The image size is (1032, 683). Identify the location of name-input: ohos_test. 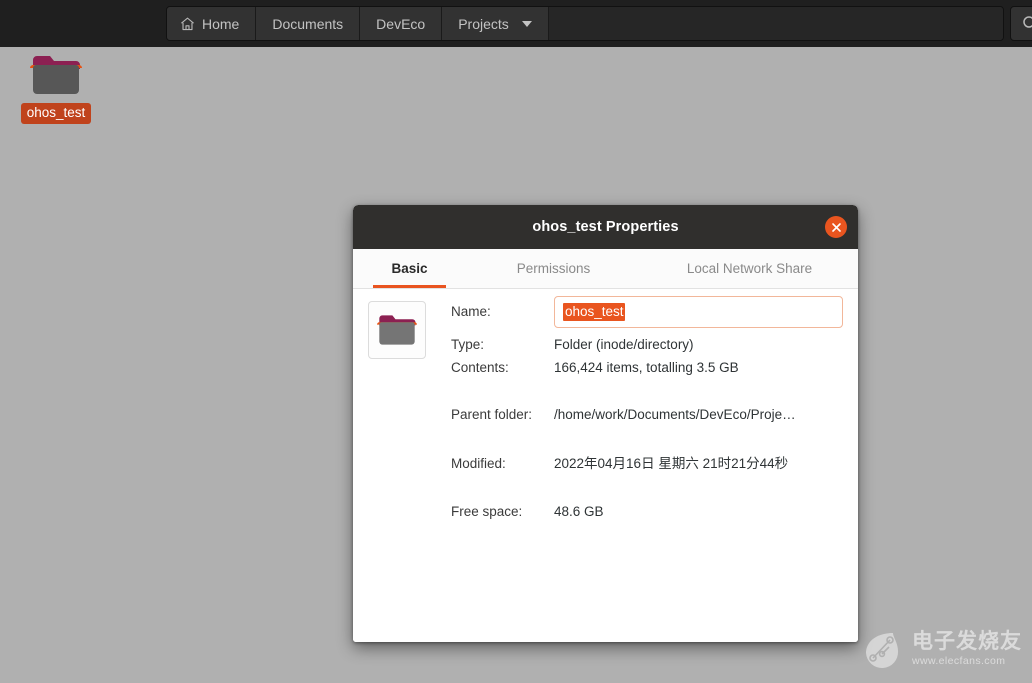
(698, 312).